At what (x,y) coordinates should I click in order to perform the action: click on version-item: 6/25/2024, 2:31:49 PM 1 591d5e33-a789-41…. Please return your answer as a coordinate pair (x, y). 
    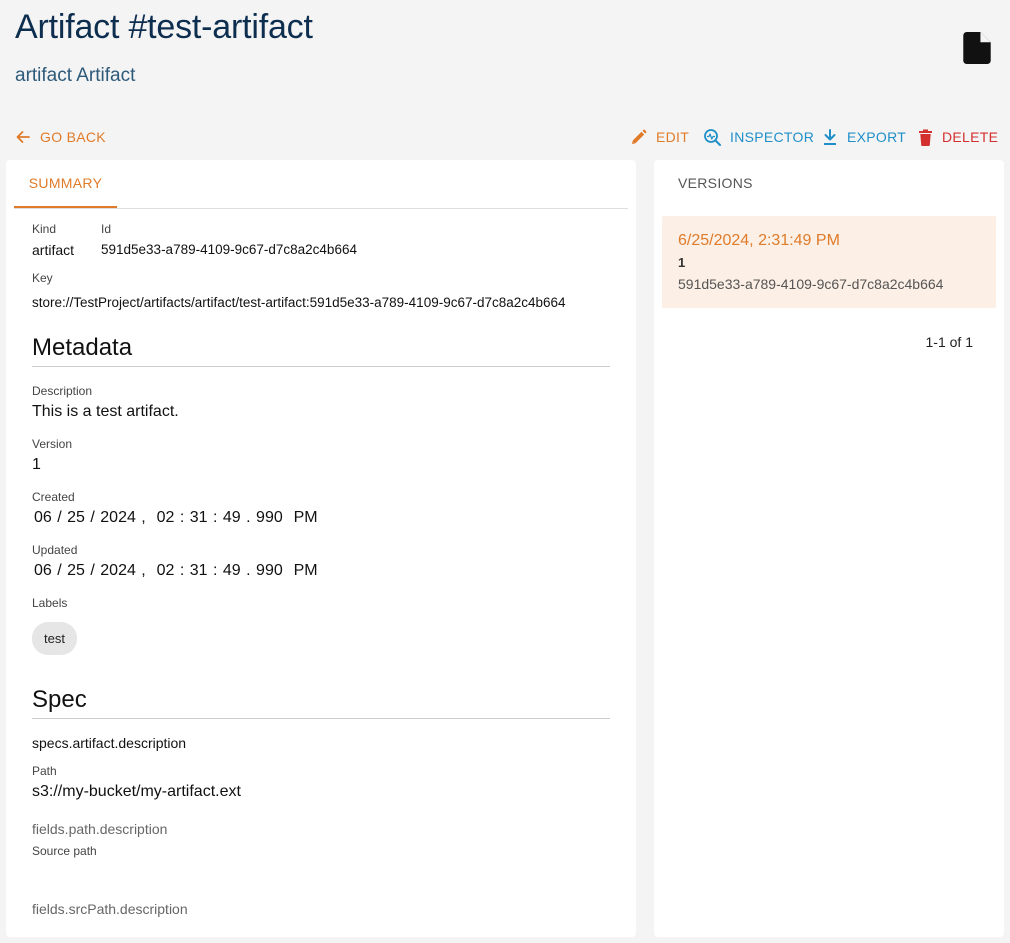
    Looking at the image, I should click on (829, 262).